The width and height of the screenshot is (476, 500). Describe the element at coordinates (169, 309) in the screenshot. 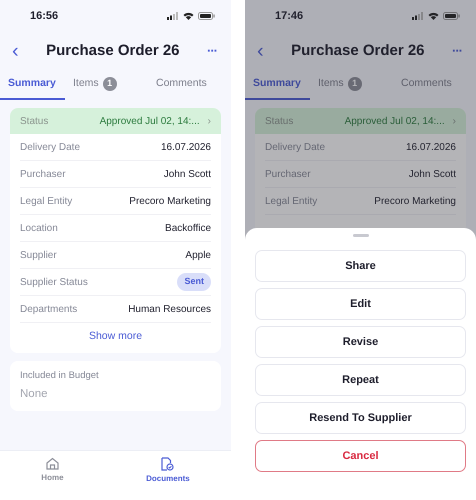

I see `field-value: Human Resources` at that location.